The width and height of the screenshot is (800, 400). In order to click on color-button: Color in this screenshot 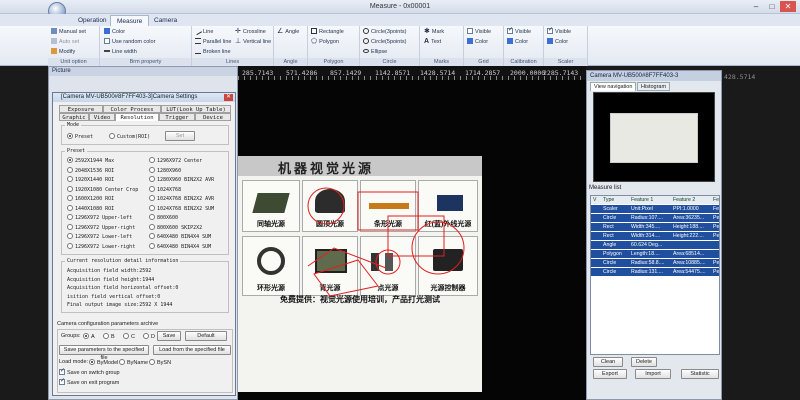, I will do `click(114, 32)`.